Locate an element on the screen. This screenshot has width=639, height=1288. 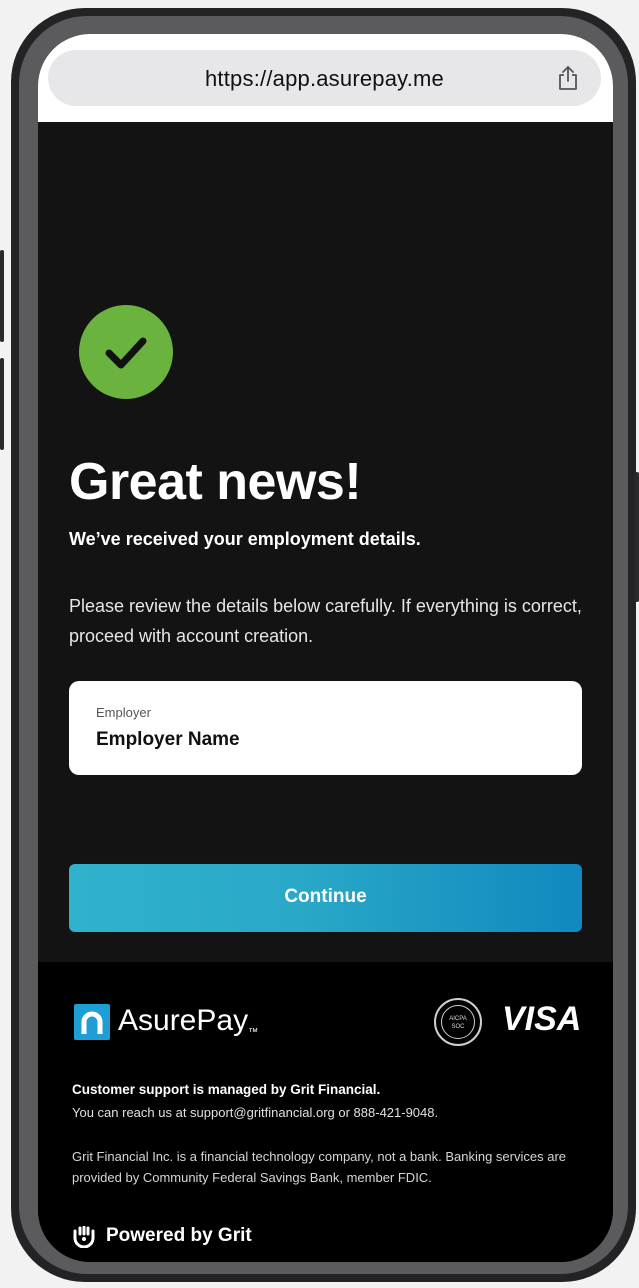
page-subtitle: We’ve received your employment details. is located at coordinates (245, 539).